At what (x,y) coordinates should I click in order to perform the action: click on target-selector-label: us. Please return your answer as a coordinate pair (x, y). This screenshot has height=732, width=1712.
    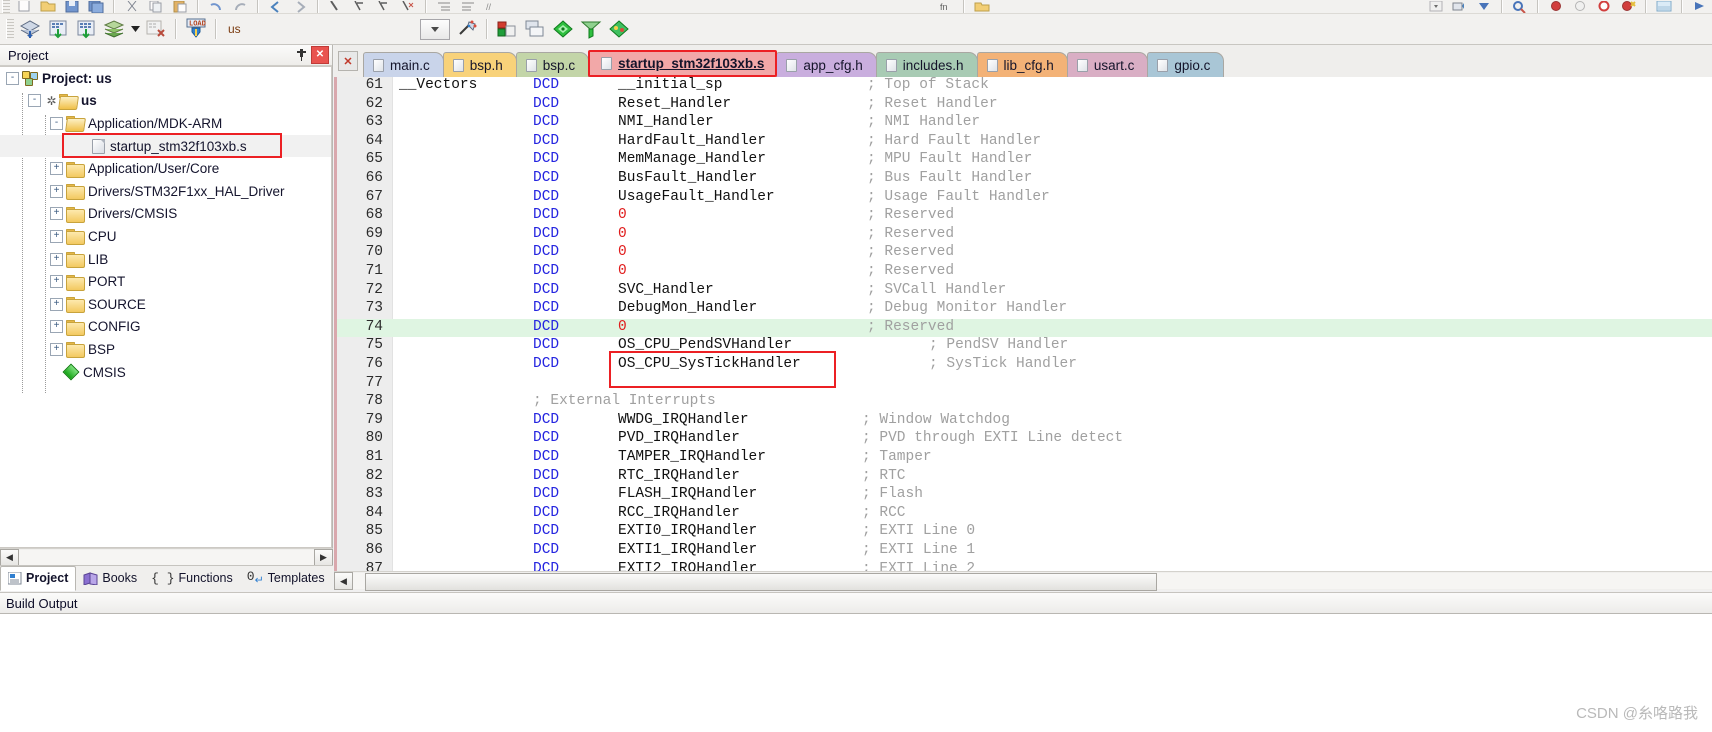
    Looking at the image, I should click on (234, 29).